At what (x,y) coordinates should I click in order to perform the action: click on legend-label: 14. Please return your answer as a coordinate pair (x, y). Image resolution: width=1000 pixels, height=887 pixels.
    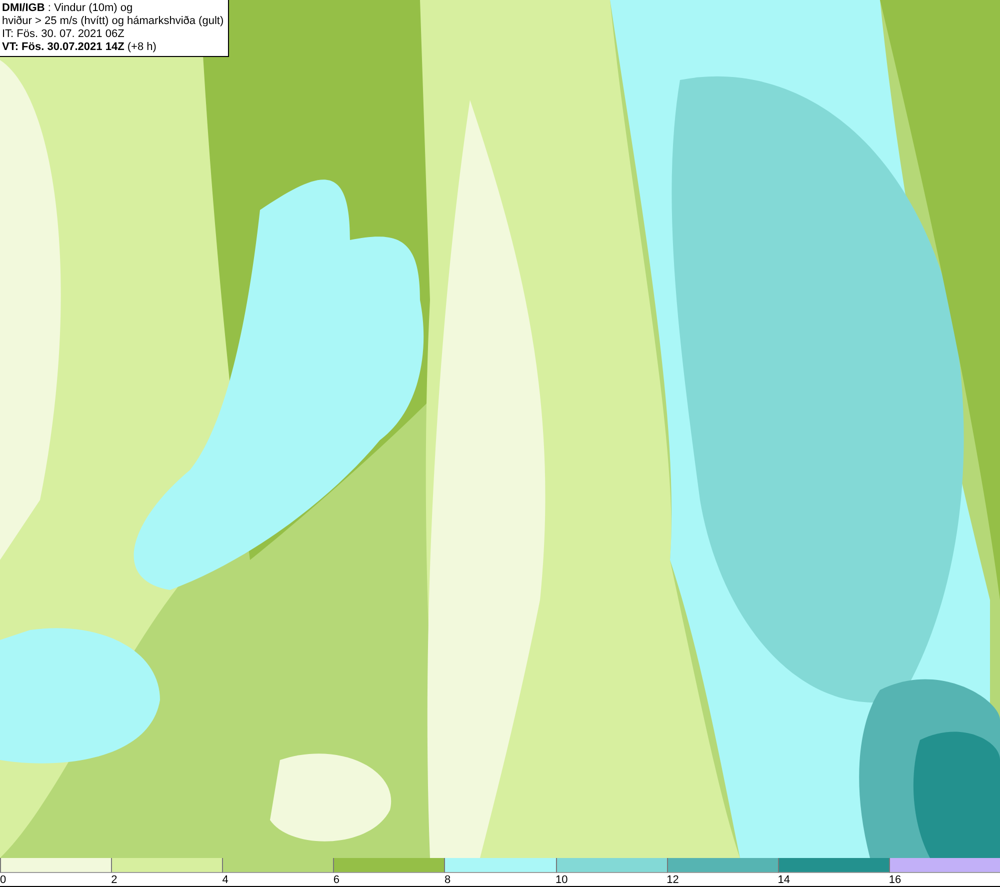
    Looking at the image, I should click on (784, 880).